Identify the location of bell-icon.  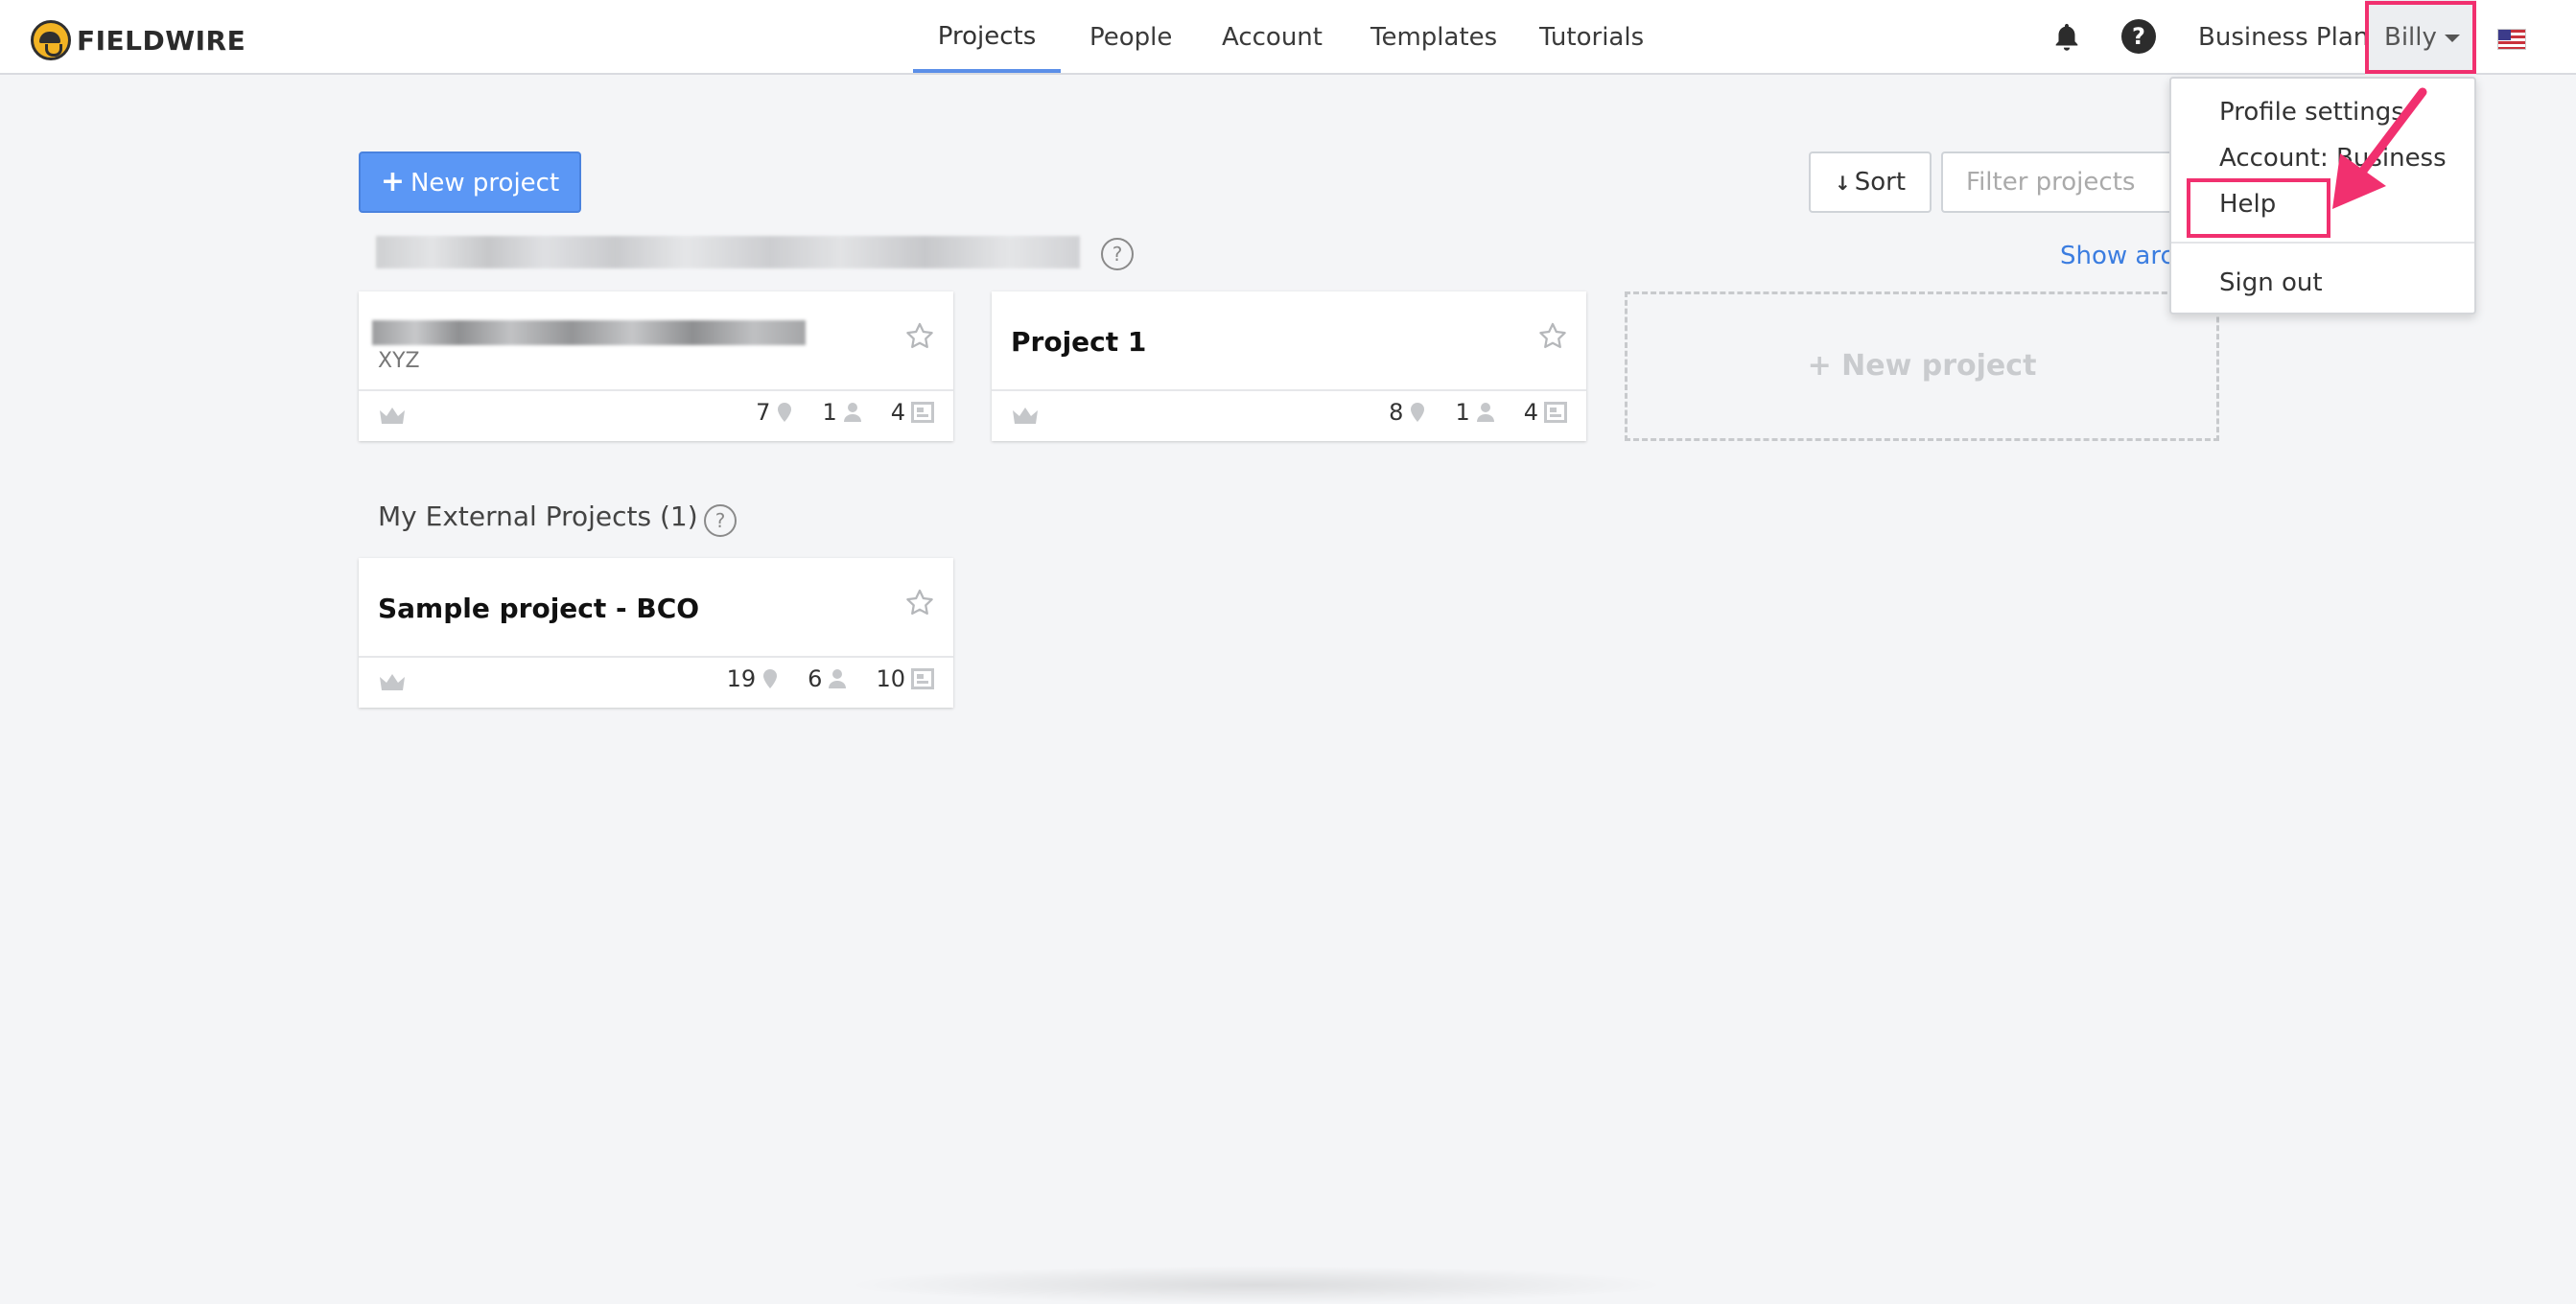
(2066, 37).